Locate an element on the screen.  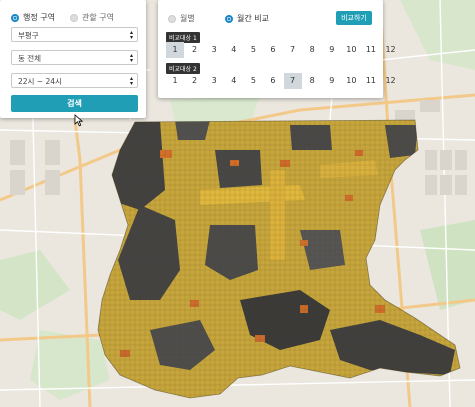
radio-admin-district: 행정 구역 is located at coordinates (33, 17).